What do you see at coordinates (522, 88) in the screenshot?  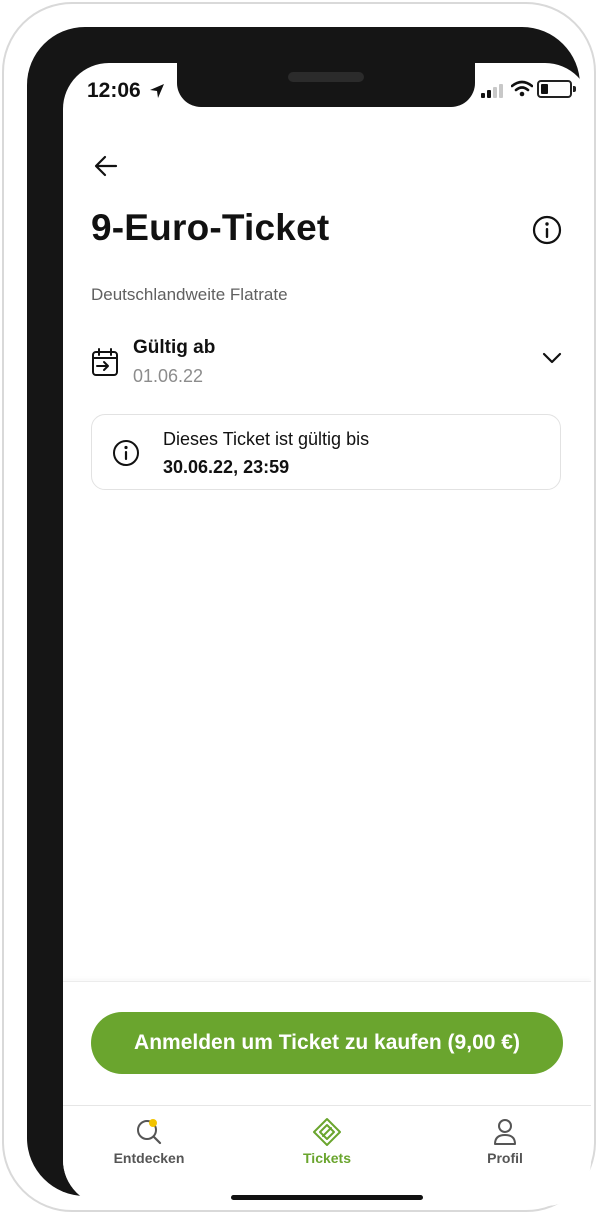 I see `wifi-icon` at bounding box center [522, 88].